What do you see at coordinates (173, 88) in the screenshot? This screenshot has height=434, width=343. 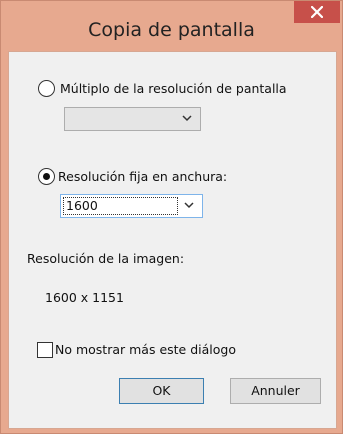 I see `multiple-resolution-label: Múltiplo de la resolución de pantalla` at bounding box center [173, 88].